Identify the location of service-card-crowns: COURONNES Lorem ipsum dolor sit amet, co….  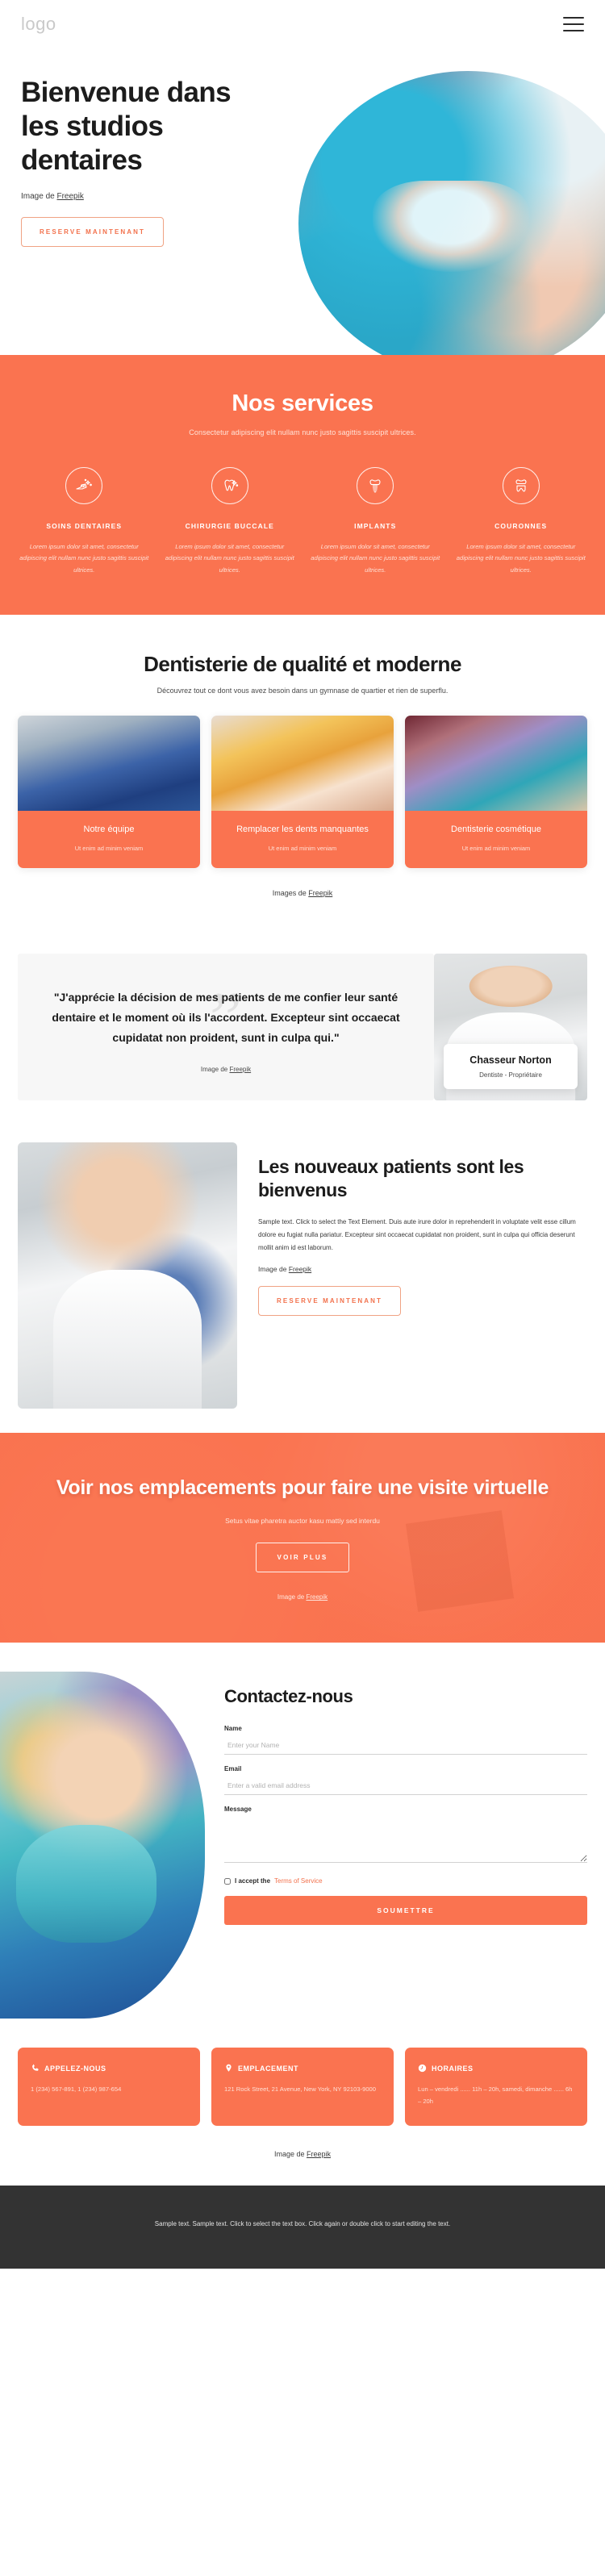
(521, 521).